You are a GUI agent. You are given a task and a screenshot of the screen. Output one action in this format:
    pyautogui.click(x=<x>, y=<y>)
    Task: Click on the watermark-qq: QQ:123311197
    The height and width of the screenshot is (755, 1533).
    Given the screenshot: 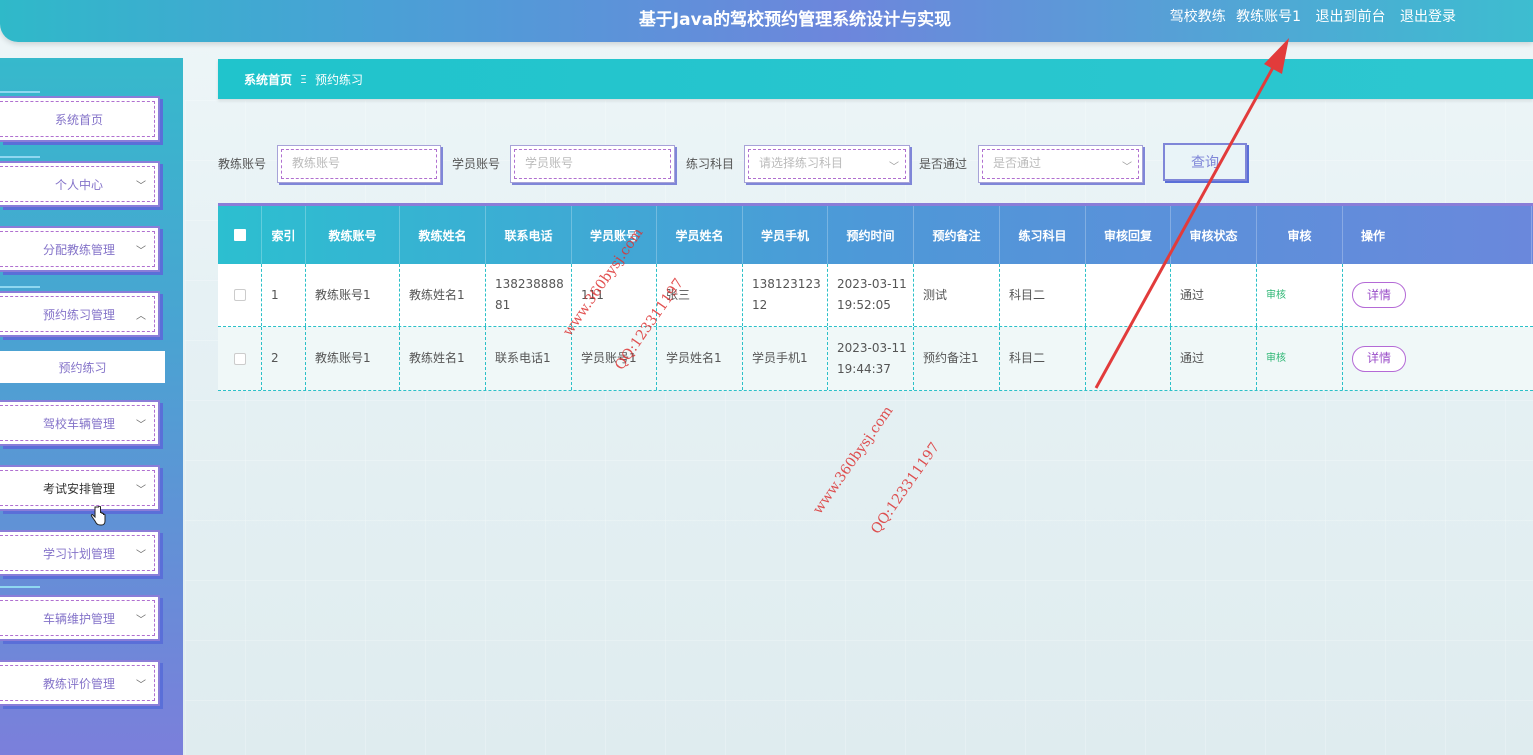 What is the action you would take?
    pyautogui.click(x=905, y=488)
    